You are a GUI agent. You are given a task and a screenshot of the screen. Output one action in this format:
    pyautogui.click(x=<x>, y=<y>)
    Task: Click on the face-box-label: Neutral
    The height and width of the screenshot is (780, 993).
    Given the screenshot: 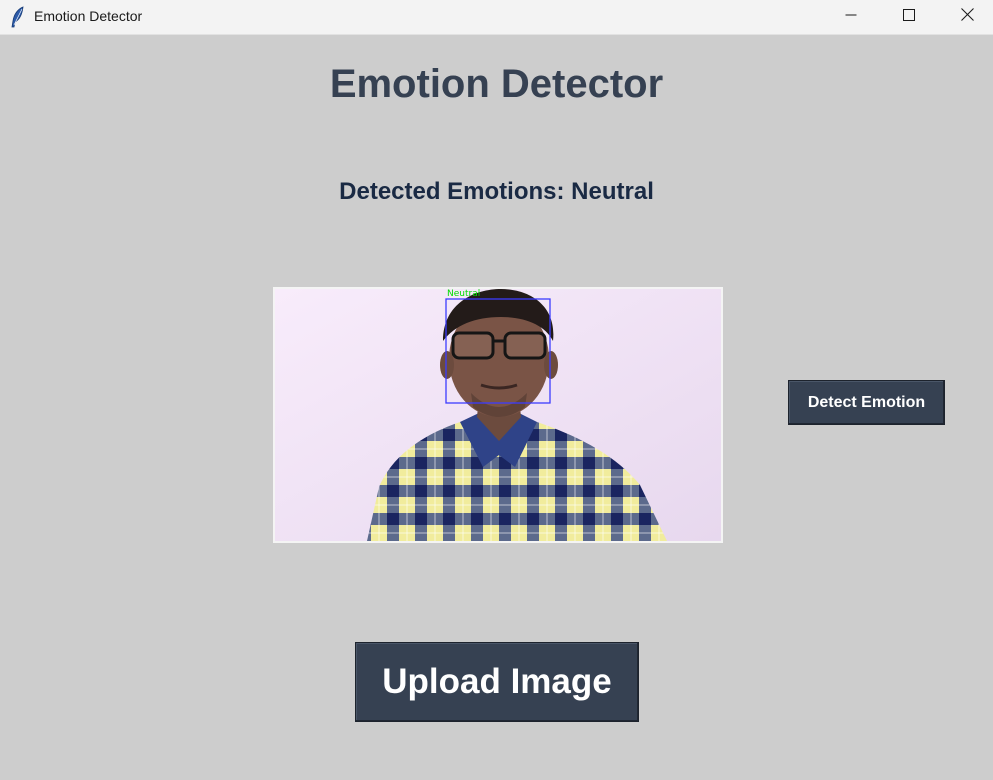 What is the action you would take?
    pyautogui.click(x=463, y=294)
    